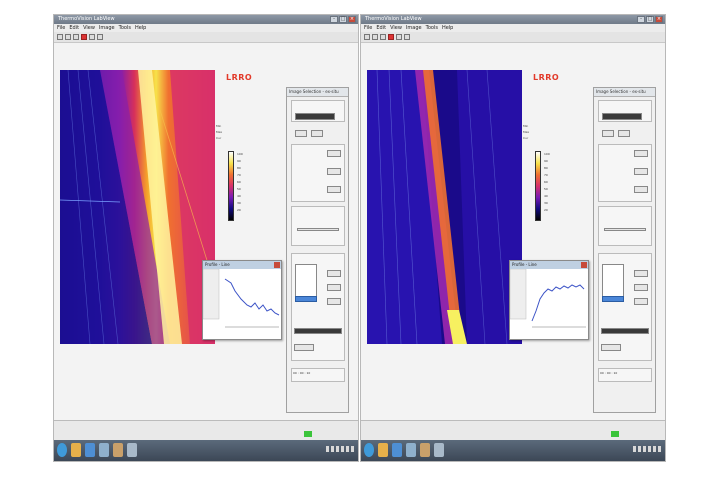 Image resolution: width=711 pixels, height=484 pixels. I want to click on profile-plot, so click(547, 298).